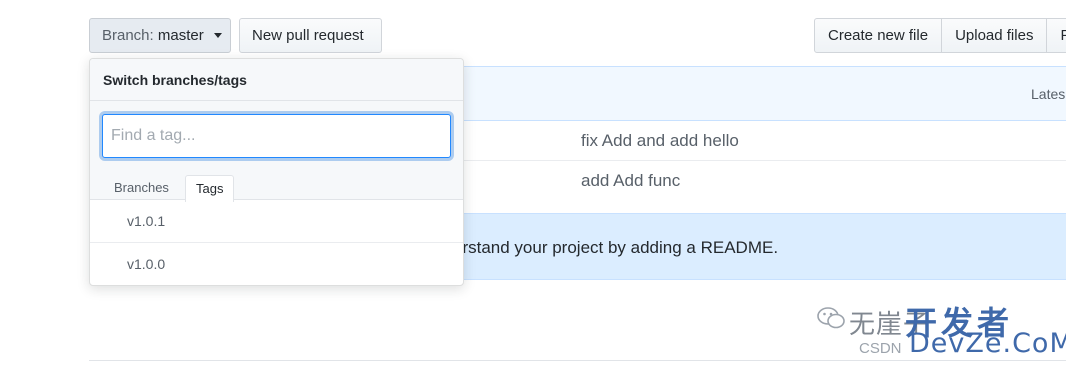 The image size is (1066, 367). I want to click on watermark-csdn: CSDN, so click(880, 348).